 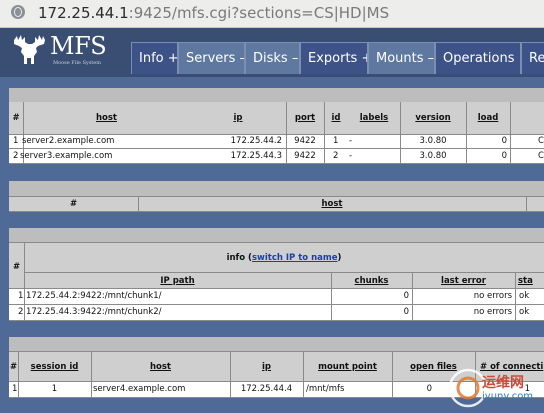 What do you see at coordinates (83, 13) in the screenshot?
I see `url-host: 172.25.44.1` at bounding box center [83, 13].